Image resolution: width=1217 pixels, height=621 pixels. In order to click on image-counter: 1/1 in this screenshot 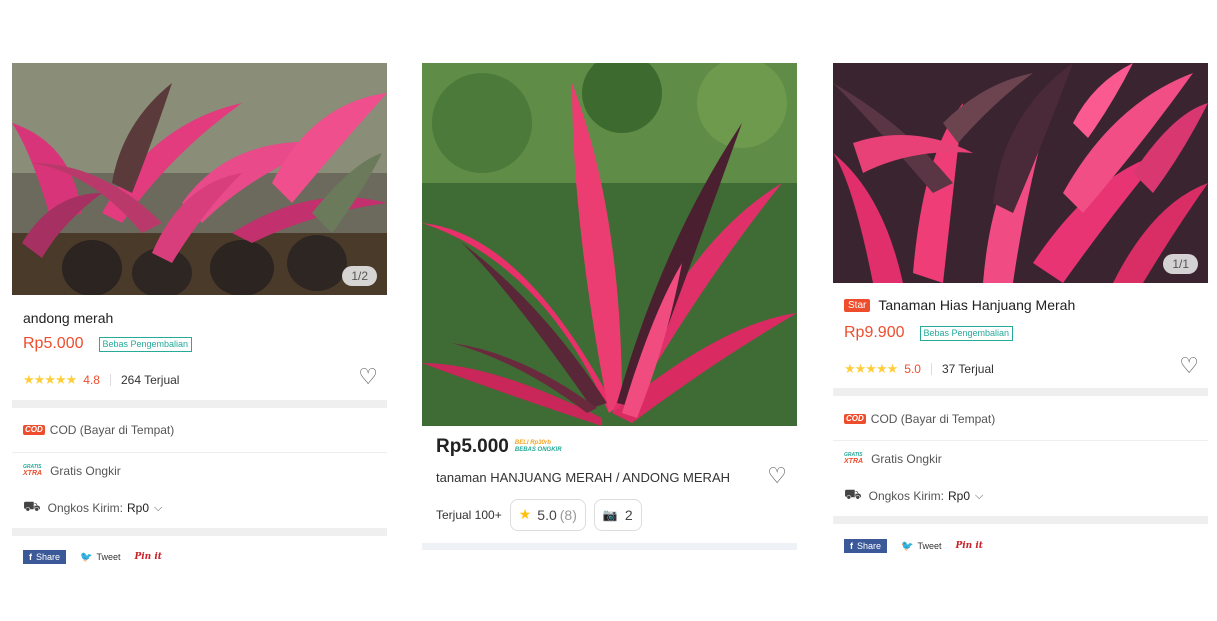, I will do `click(1180, 264)`.